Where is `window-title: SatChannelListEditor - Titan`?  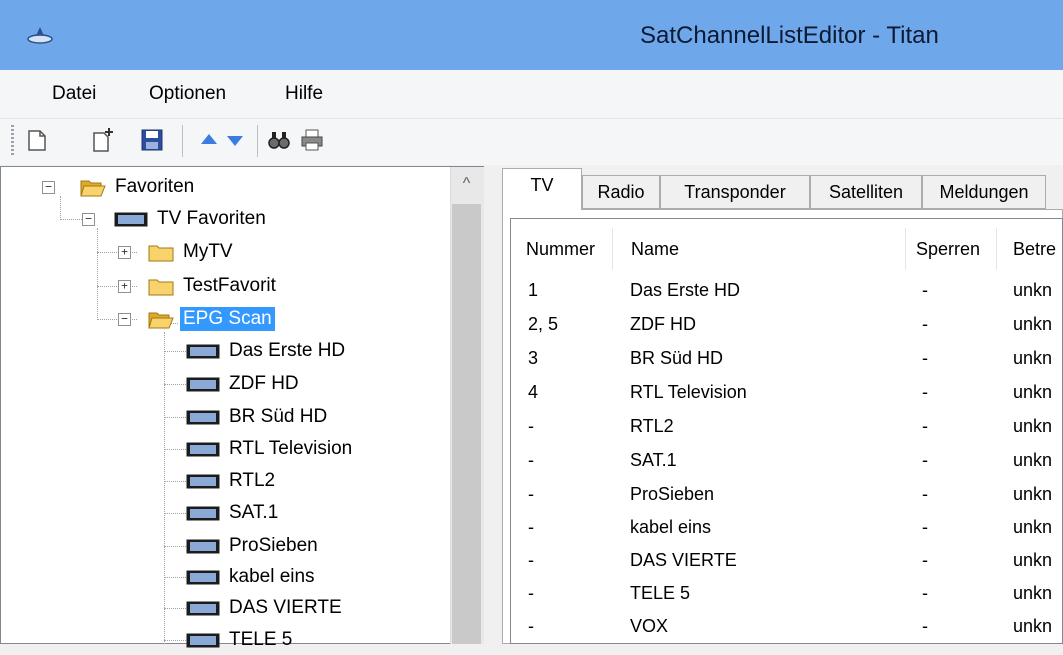
window-title: SatChannelListEditor - Titan is located at coordinates (789, 35).